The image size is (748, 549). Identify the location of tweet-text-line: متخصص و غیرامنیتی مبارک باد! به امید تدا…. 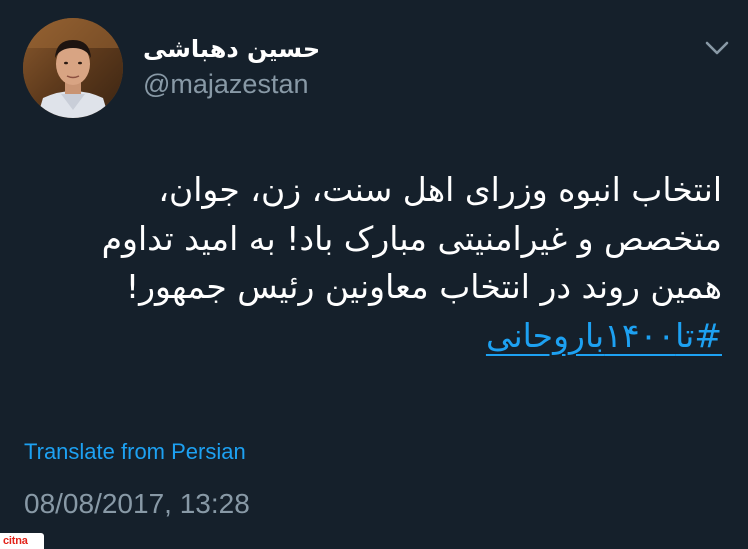
(411, 238).